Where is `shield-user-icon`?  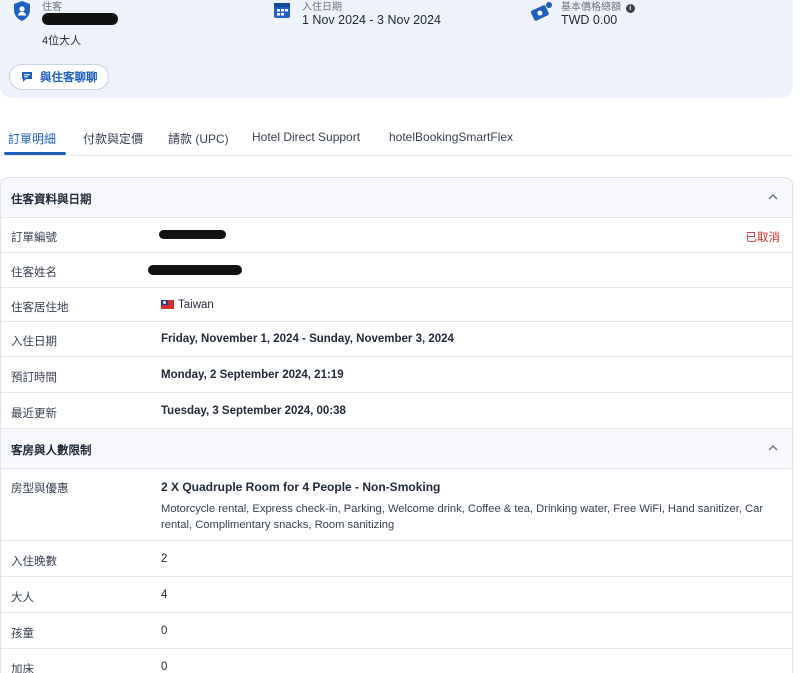 shield-user-icon is located at coordinates (22, 11).